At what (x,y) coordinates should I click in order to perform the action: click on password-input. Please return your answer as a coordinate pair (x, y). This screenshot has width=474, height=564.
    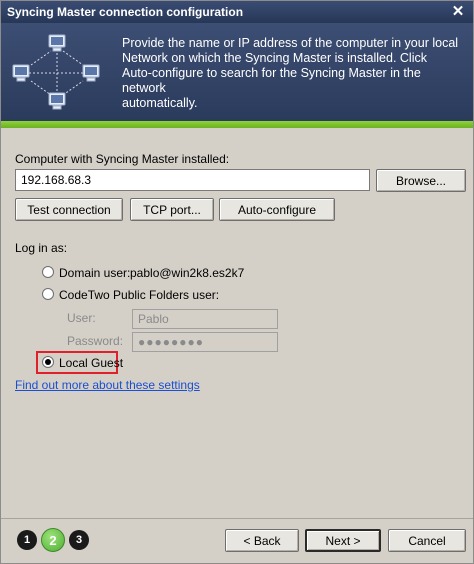
    Looking at the image, I should click on (205, 342).